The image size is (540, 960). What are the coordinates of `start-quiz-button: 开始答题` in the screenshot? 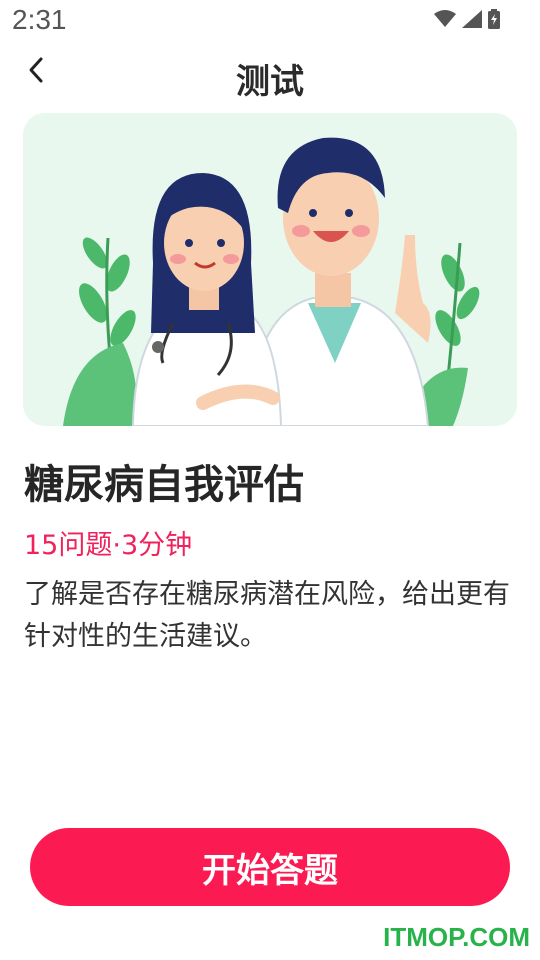 It's located at (270, 867).